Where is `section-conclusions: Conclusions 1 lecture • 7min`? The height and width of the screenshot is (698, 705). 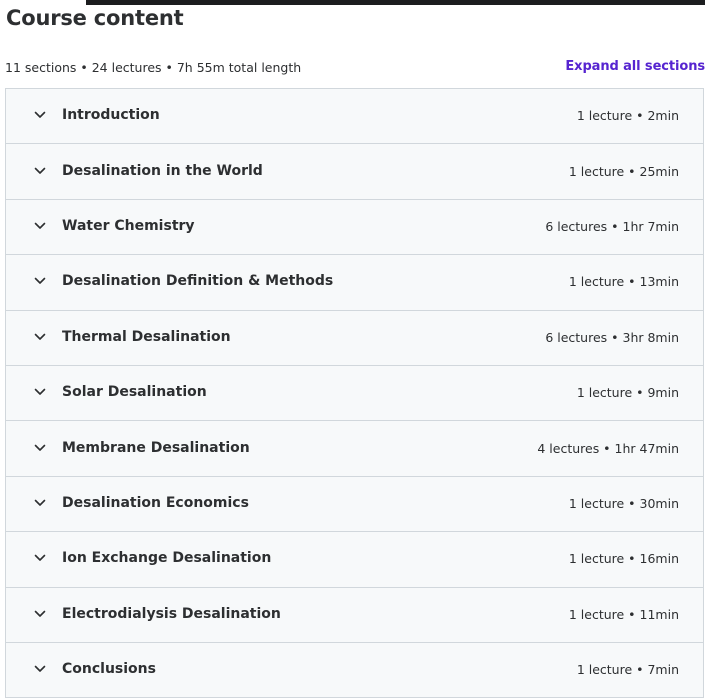 section-conclusions: Conclusions 1 lecture • 7min is located at coordinates (354, 670).